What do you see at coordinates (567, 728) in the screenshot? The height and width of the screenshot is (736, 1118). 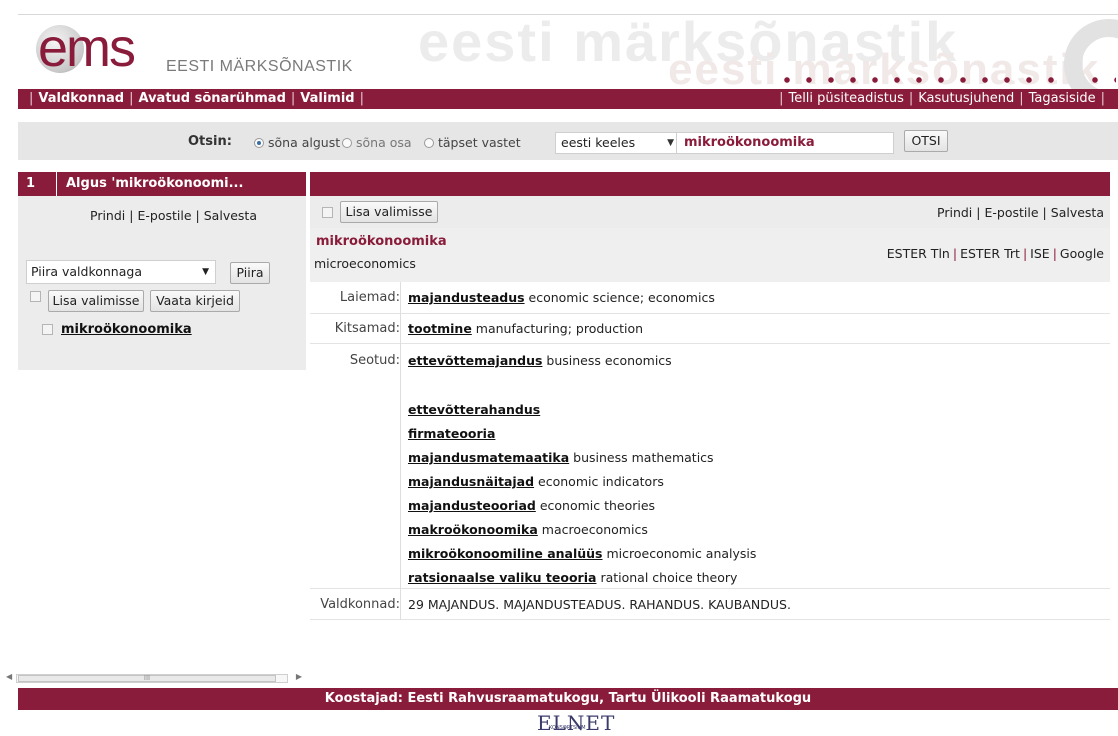 I see `elnet-logo-subtitle: KONSORTSIUM` at bounding box center [567, 728].